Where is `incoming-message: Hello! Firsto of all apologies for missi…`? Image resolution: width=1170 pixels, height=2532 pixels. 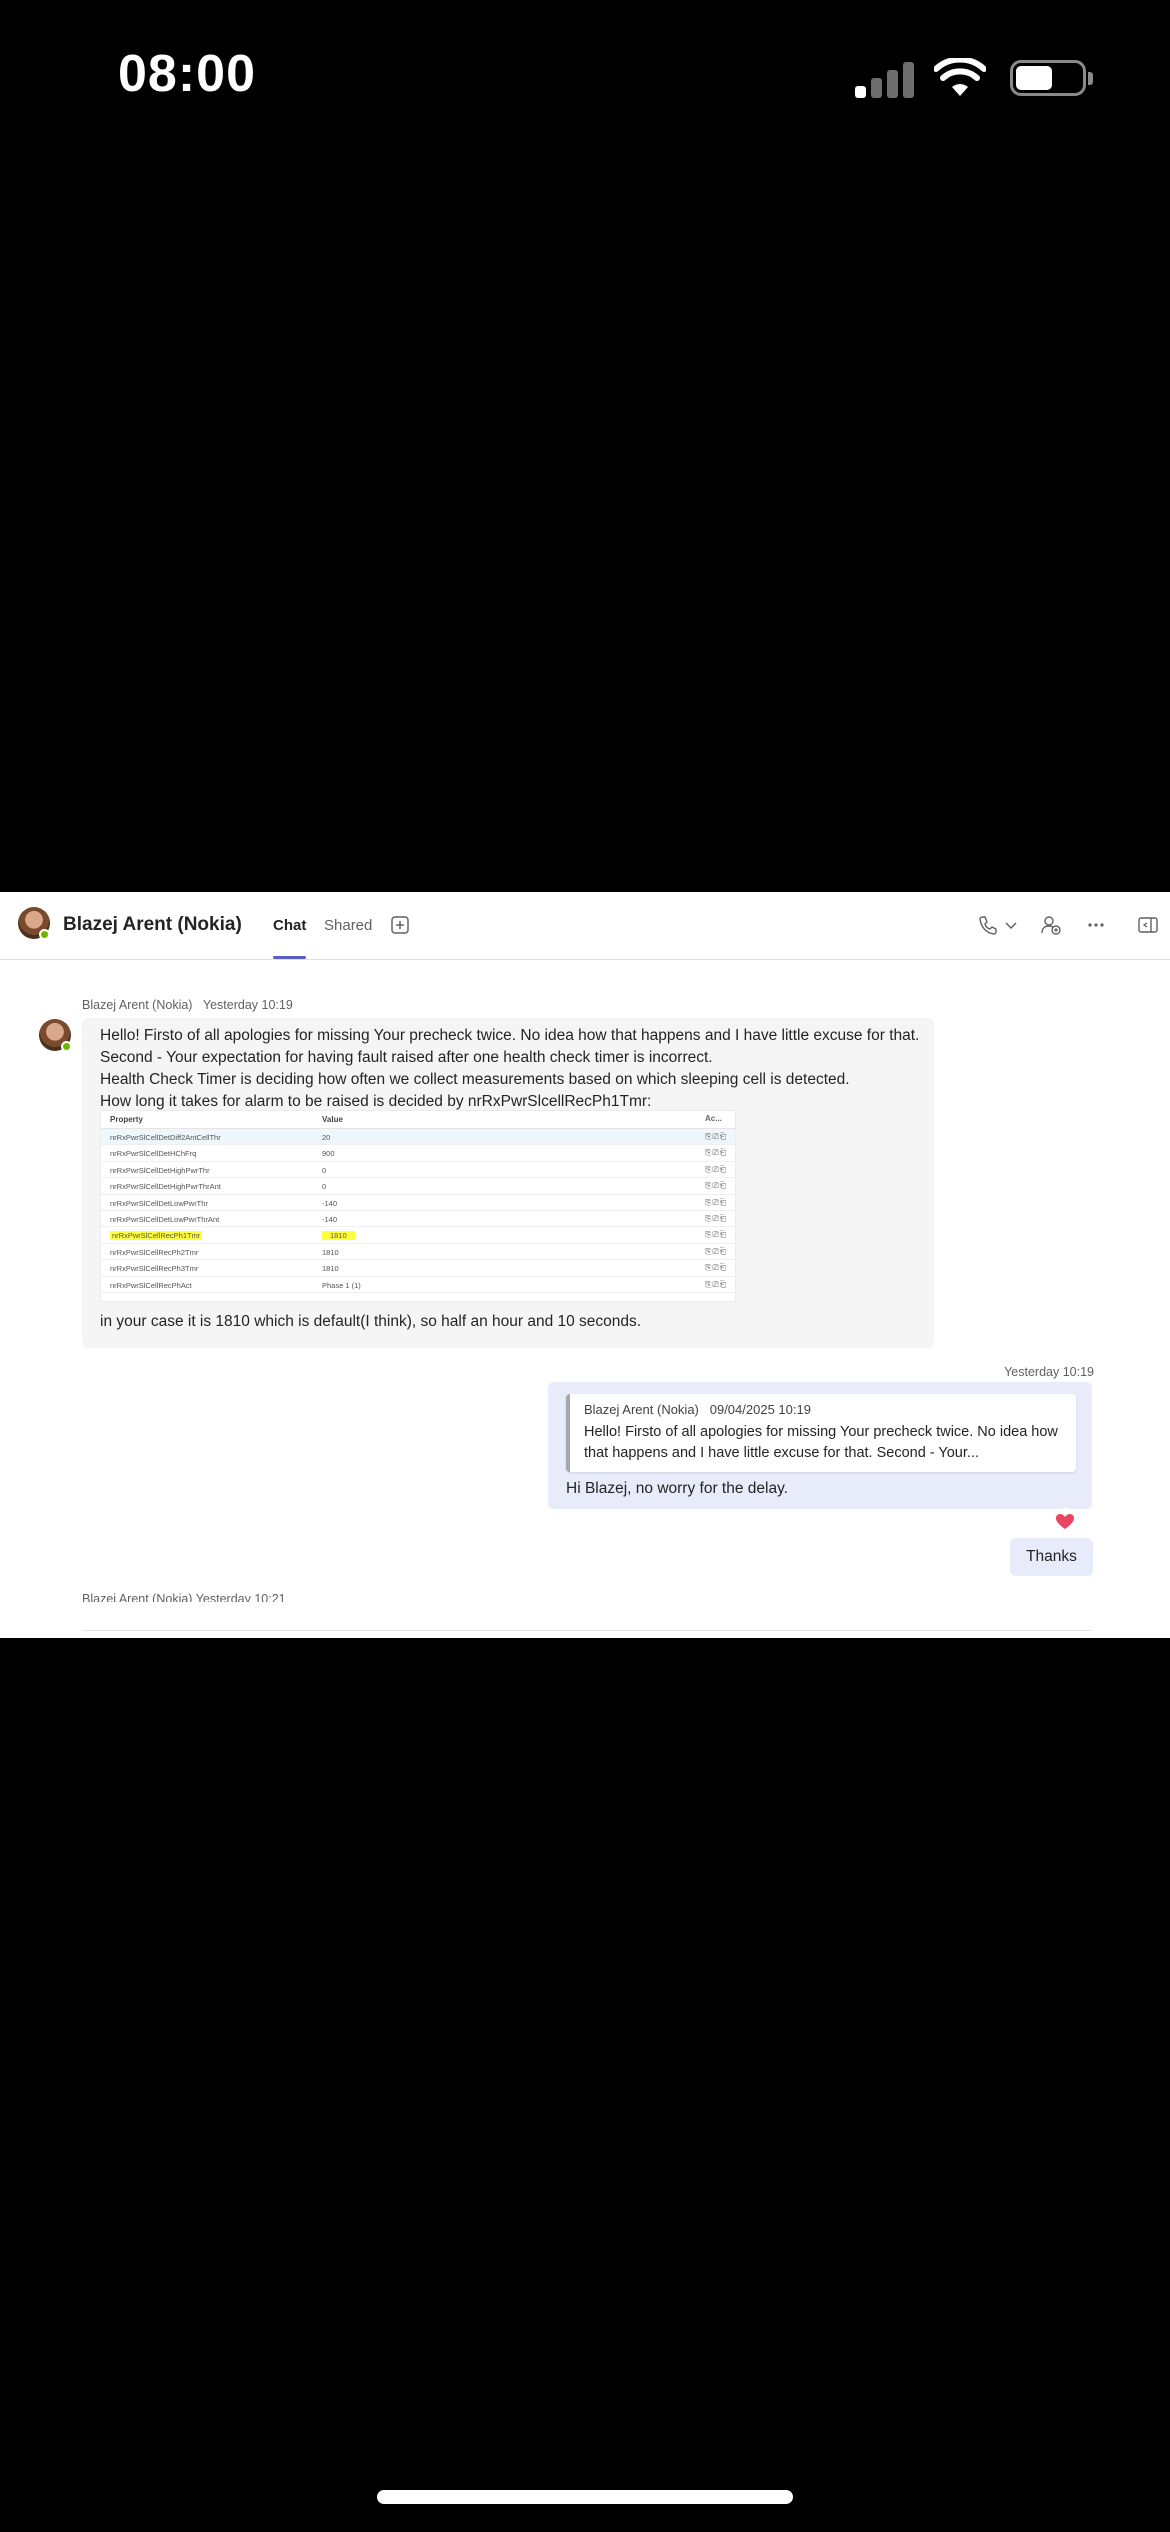
incoming-message: Hello! Firsto of all apologies for missi… is located at coordinates (508, 1183).